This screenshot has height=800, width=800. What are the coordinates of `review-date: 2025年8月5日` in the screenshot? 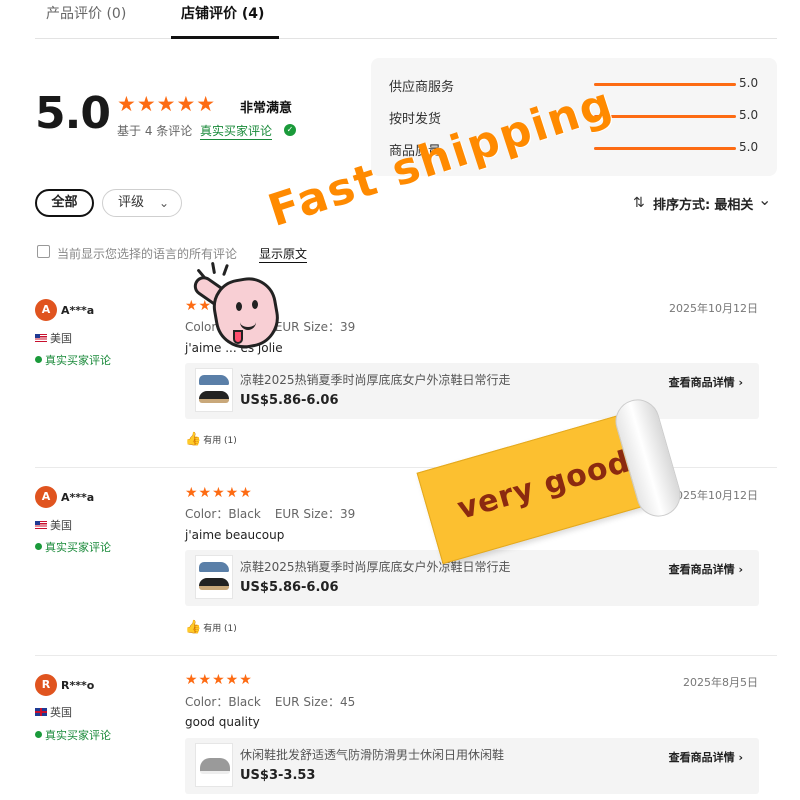 It's located at (720, 682).